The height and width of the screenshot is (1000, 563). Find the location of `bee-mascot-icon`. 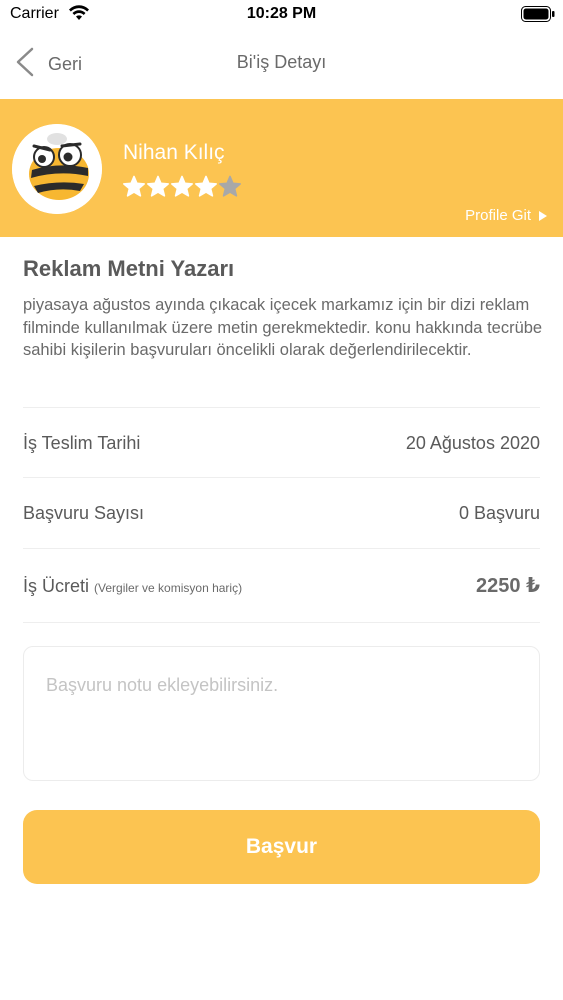

bee-mascot-icon is located at coordinates (57, 169).